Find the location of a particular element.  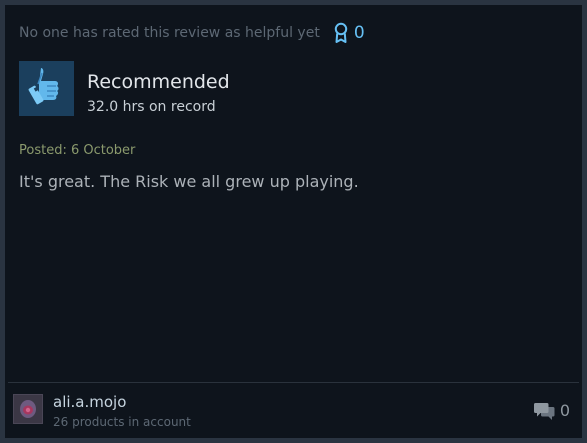

comment-bubbles-icon is located at coordinates (544, 411).